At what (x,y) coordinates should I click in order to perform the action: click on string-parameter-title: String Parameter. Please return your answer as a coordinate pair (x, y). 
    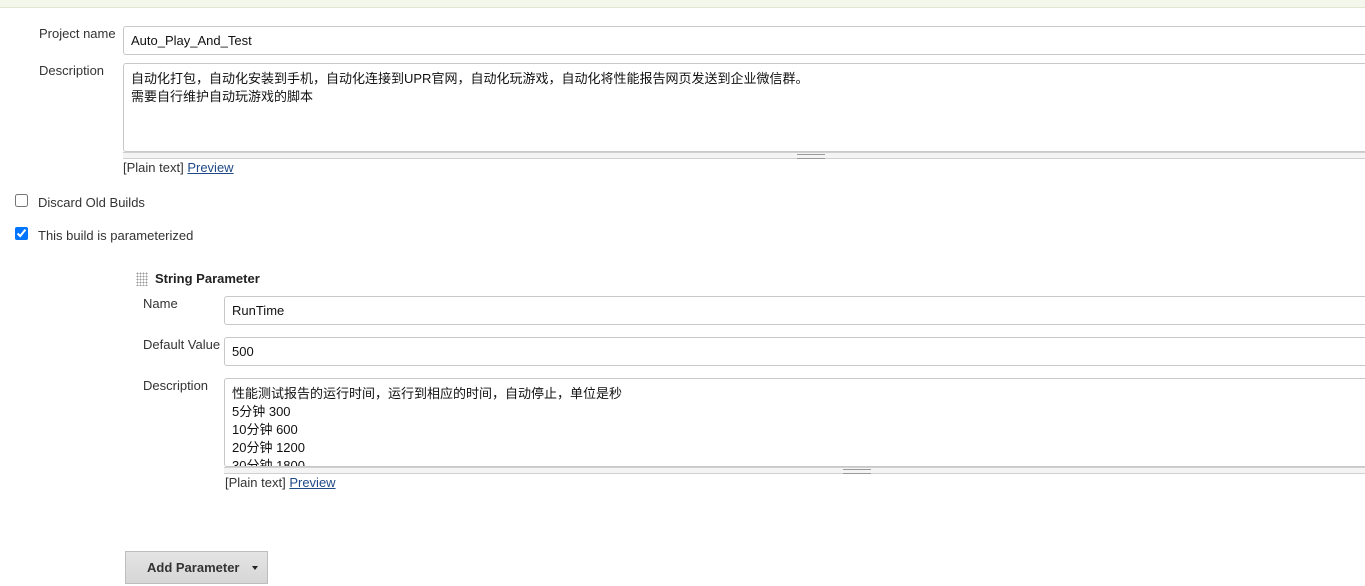
    Looking at the image, I should click on (207, 278).